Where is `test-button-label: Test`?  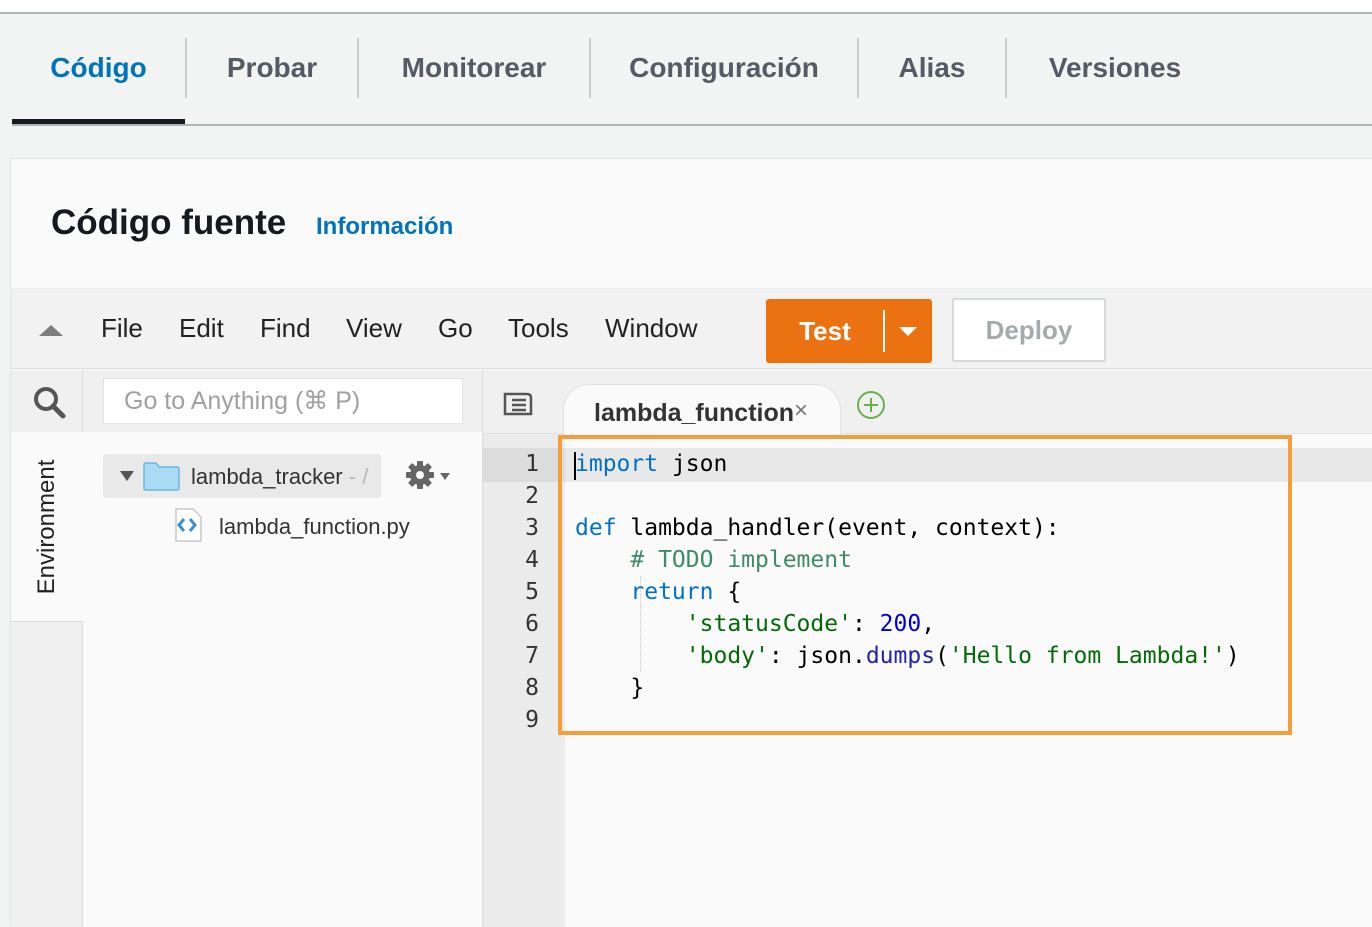
test-button-label: Test is located at coordinates (825, 331).